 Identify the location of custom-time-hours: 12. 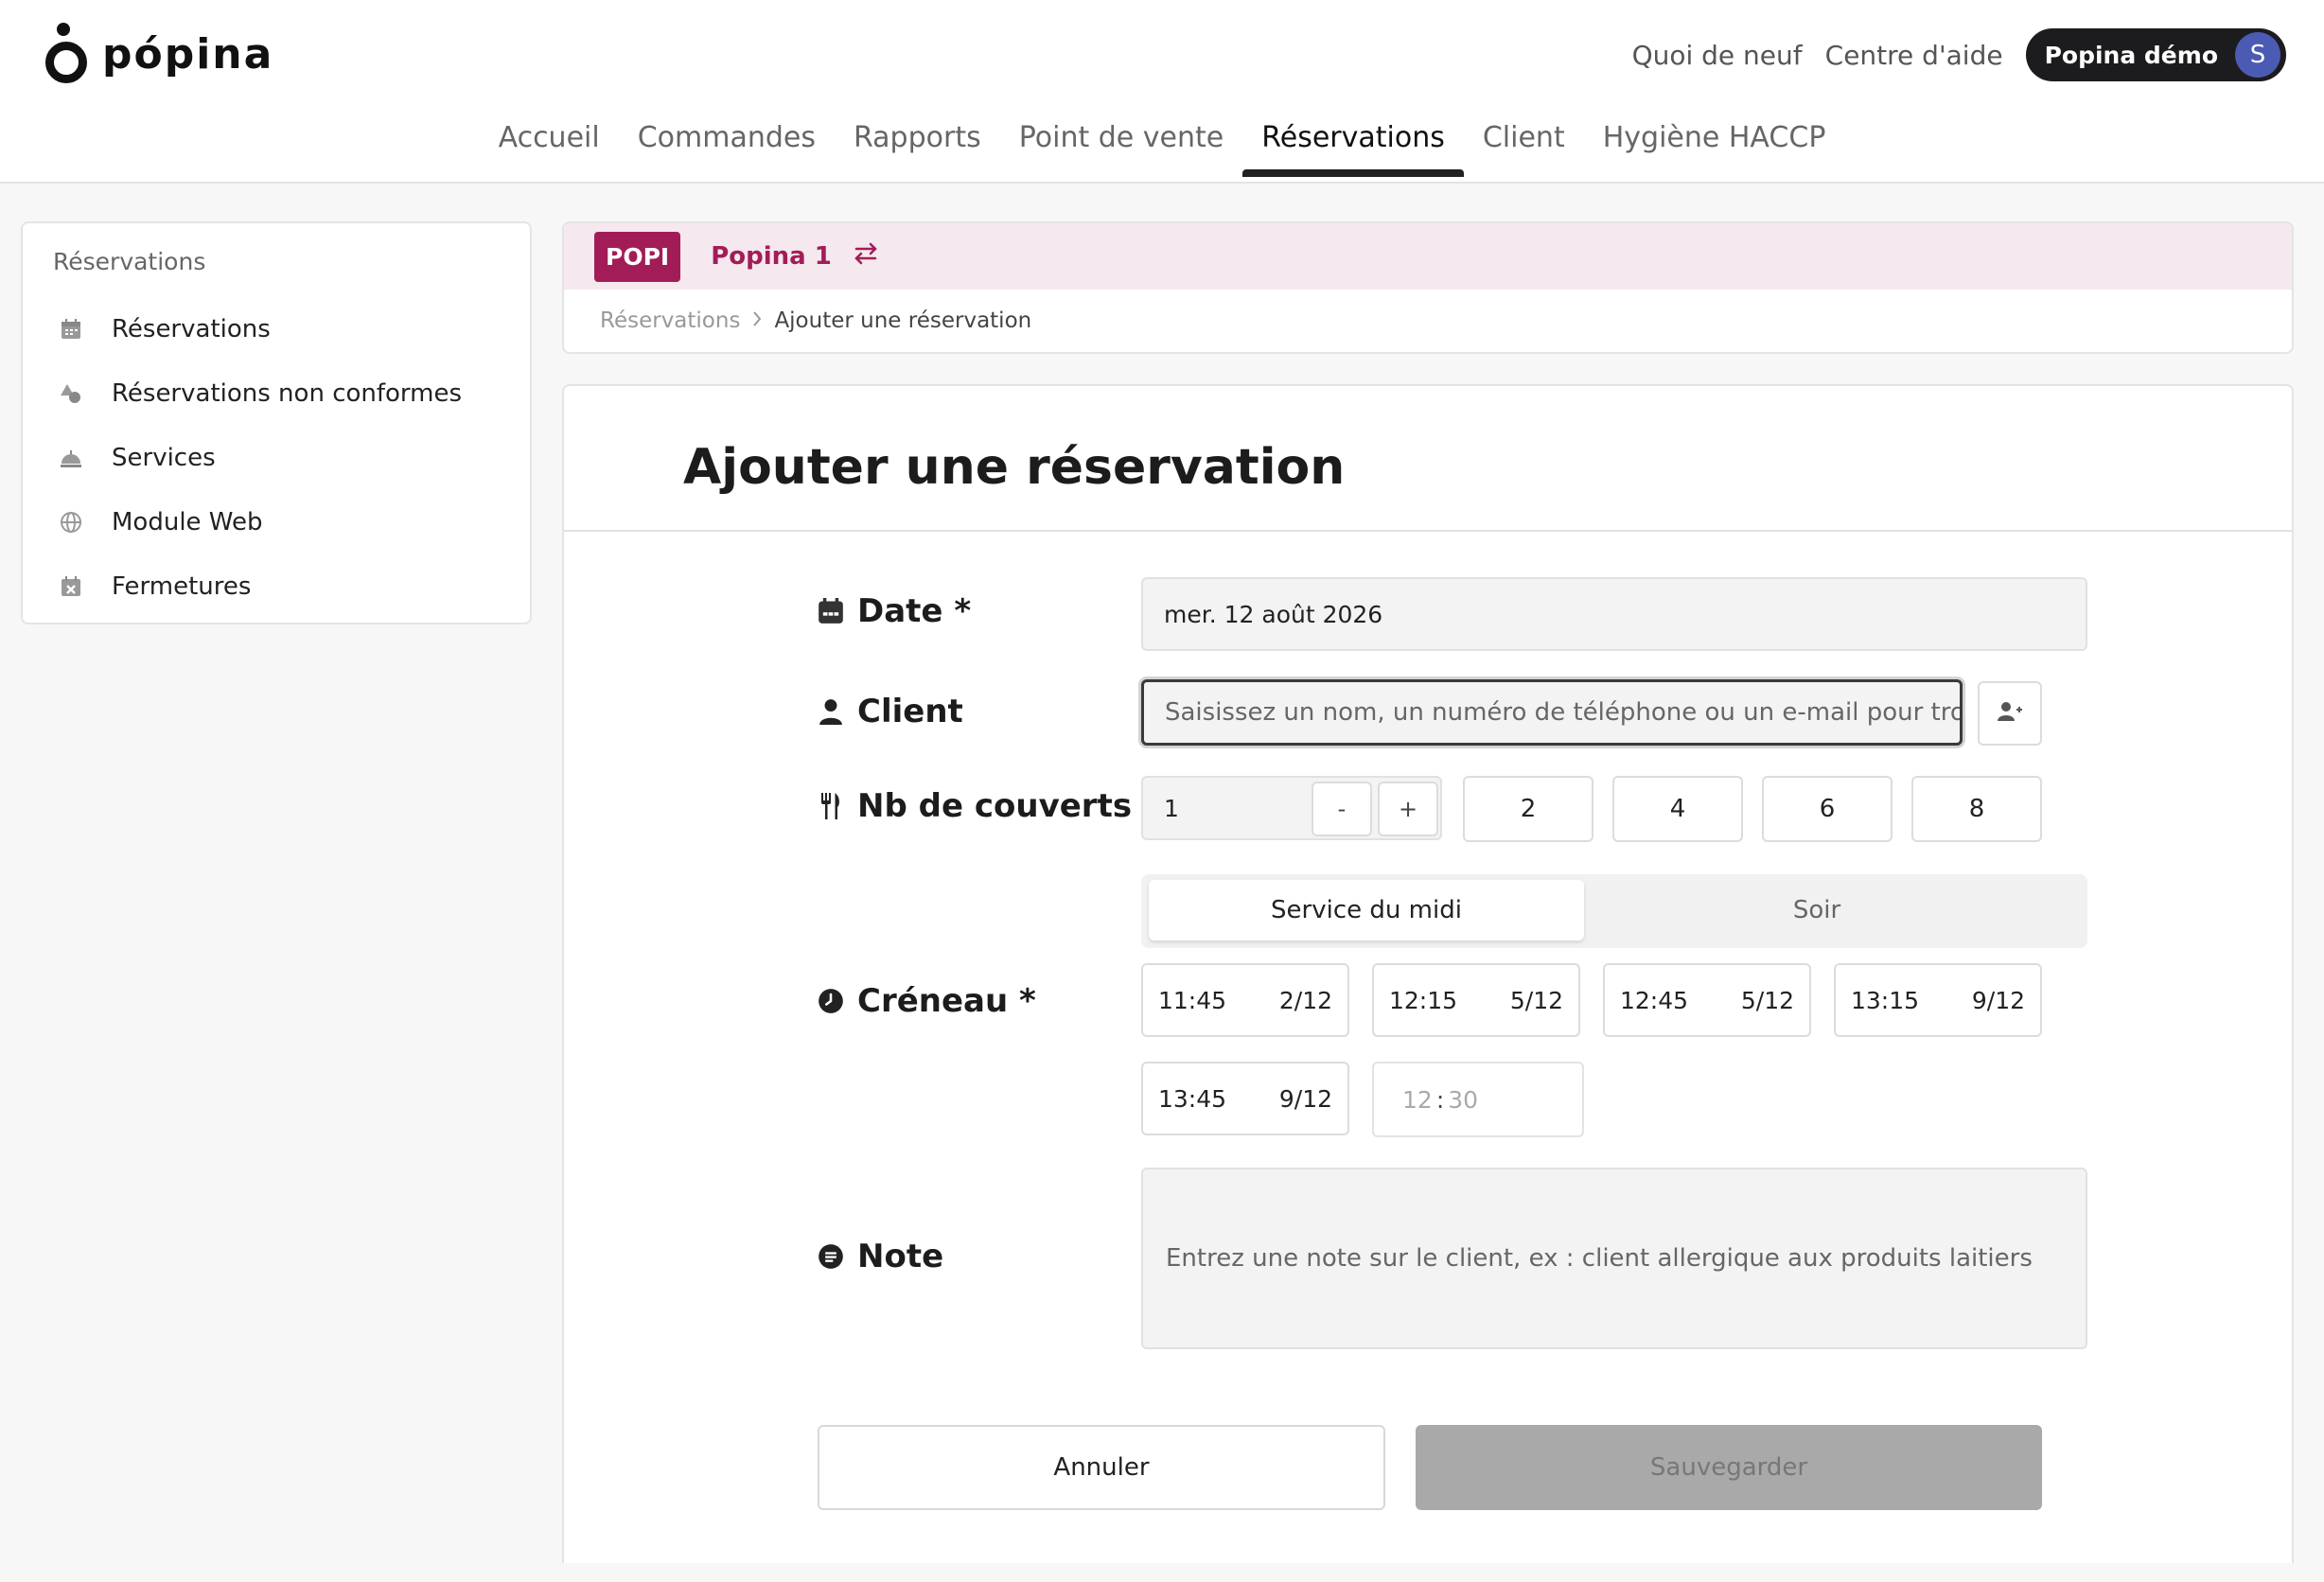
(1417, 1100).